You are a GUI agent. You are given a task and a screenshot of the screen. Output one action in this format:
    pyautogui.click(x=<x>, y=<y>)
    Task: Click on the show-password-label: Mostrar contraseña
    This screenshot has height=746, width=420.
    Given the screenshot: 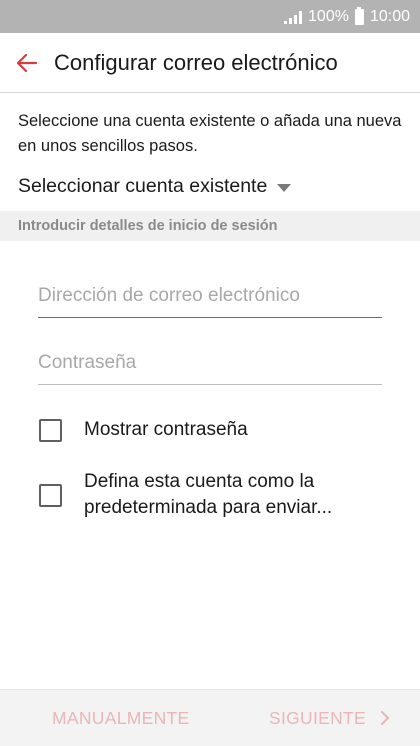 What is the action you would take?
    pyautogui.click(x=166, y=429)
    